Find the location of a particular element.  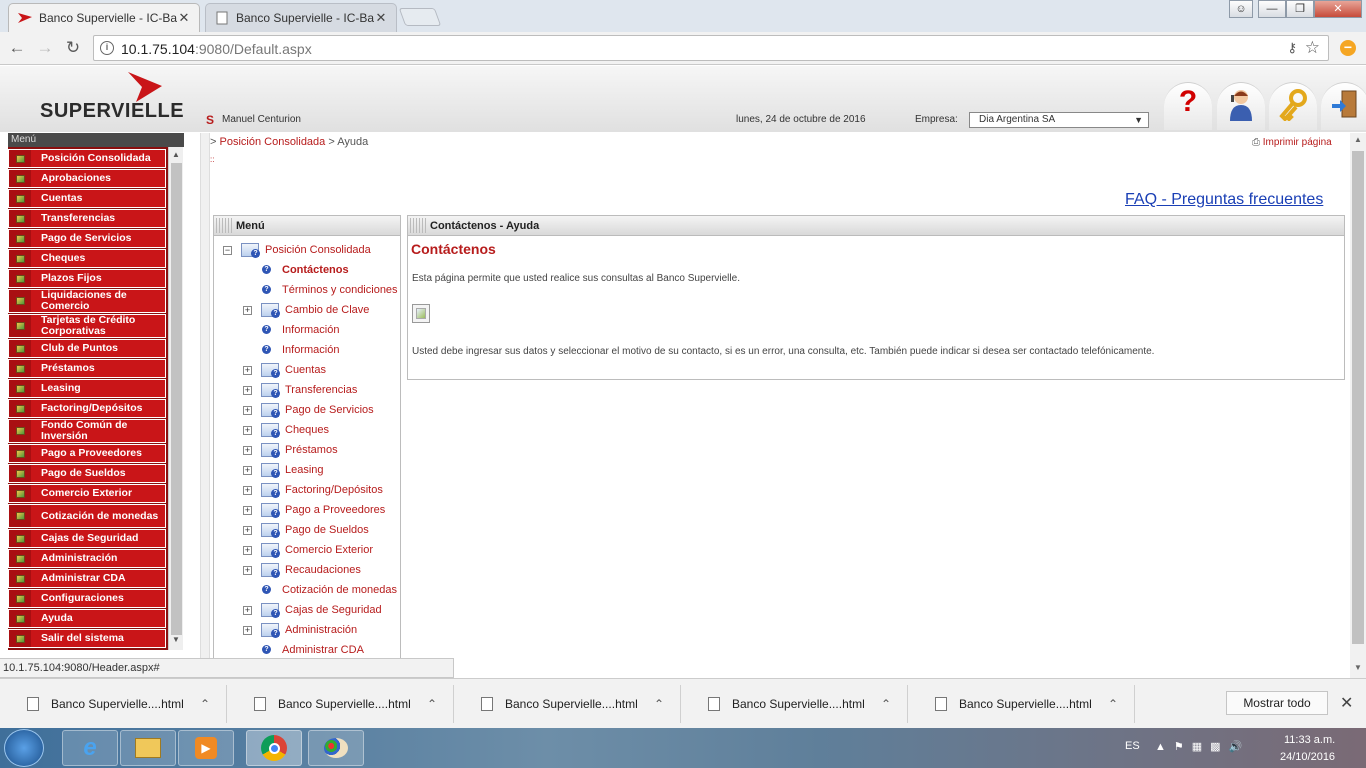

left-menu-item: Cheques is located at coordinates (87, 258).